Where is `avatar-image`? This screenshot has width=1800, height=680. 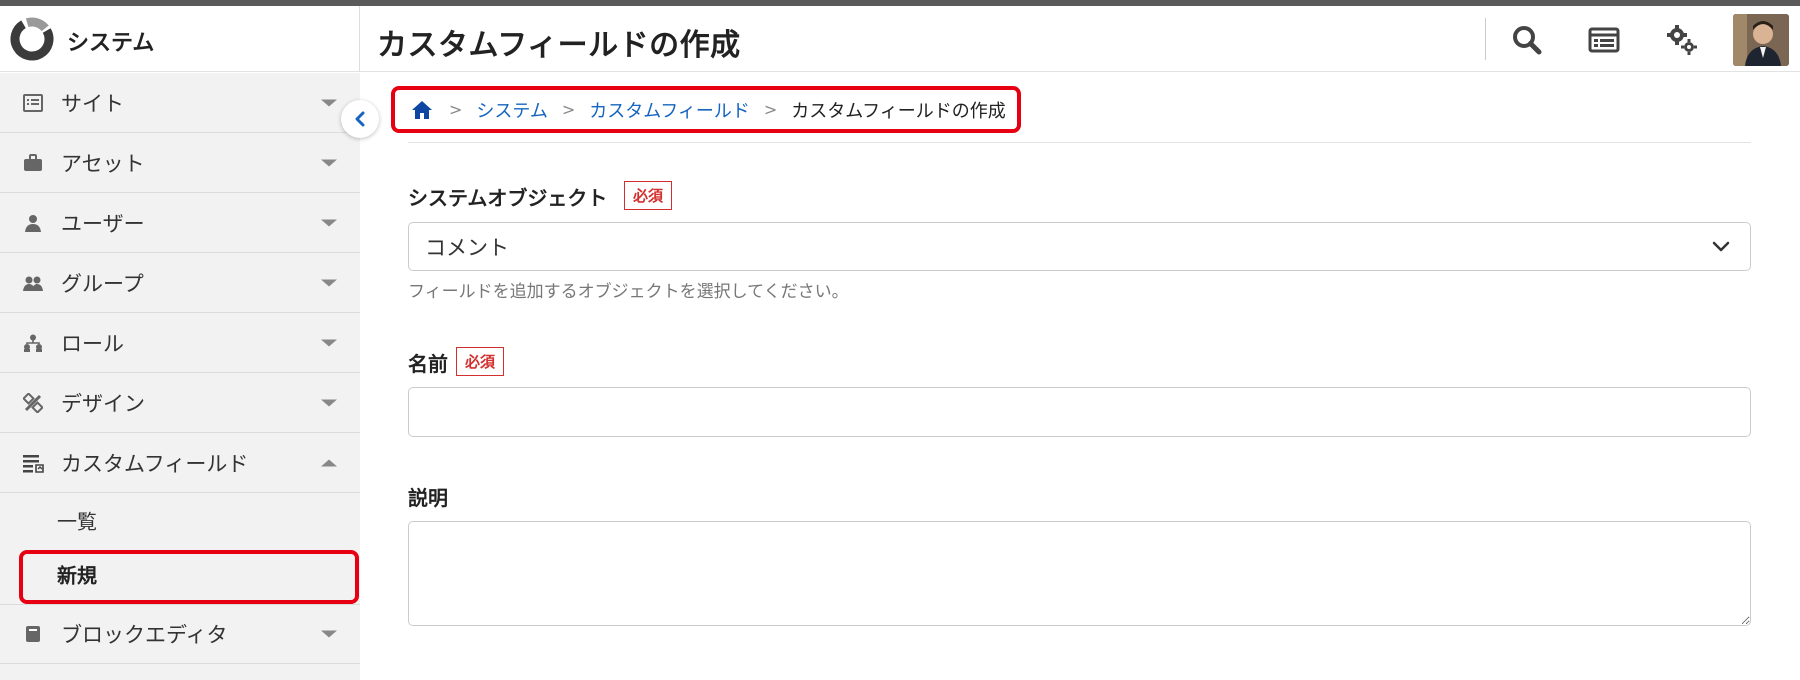 avatar-image is located at coordinates (1761, 40).